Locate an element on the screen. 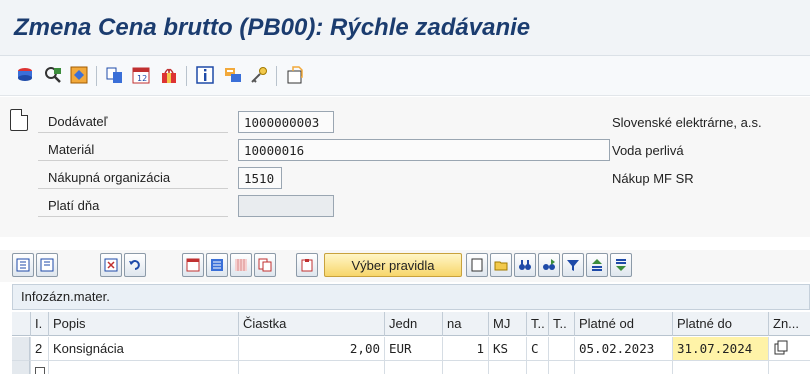 This screenshot has width=810, height=374. column-header: na is located at coordinates (465, 324).